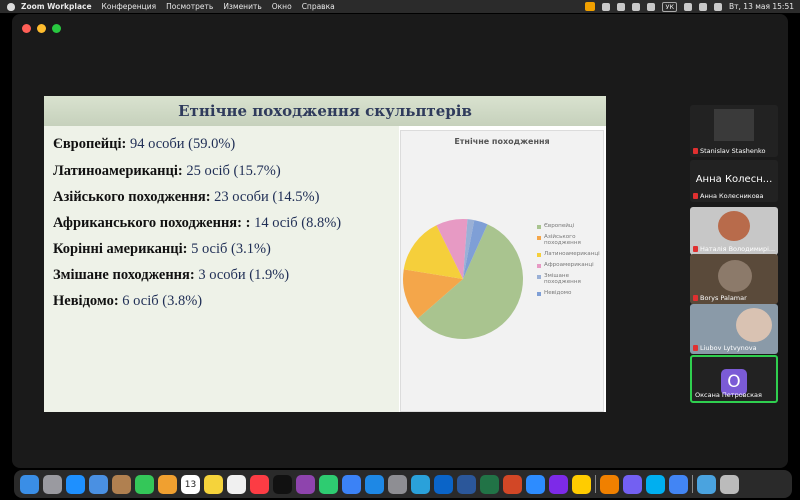  I want to click on messages-icon, so click(144, 484).